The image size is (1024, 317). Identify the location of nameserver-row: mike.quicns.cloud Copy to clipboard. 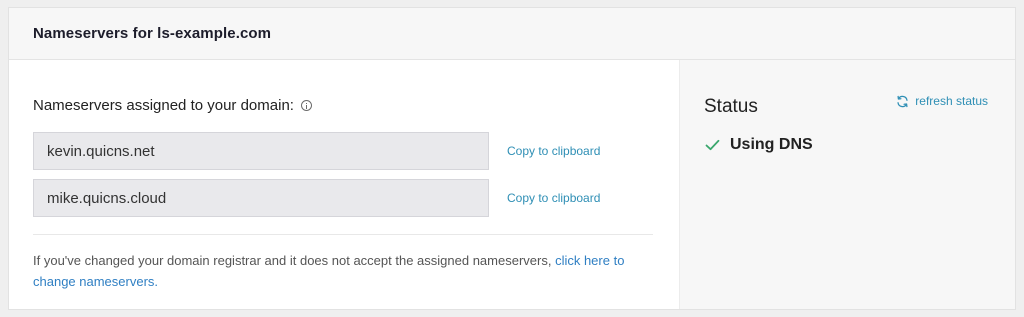
(333, 198).